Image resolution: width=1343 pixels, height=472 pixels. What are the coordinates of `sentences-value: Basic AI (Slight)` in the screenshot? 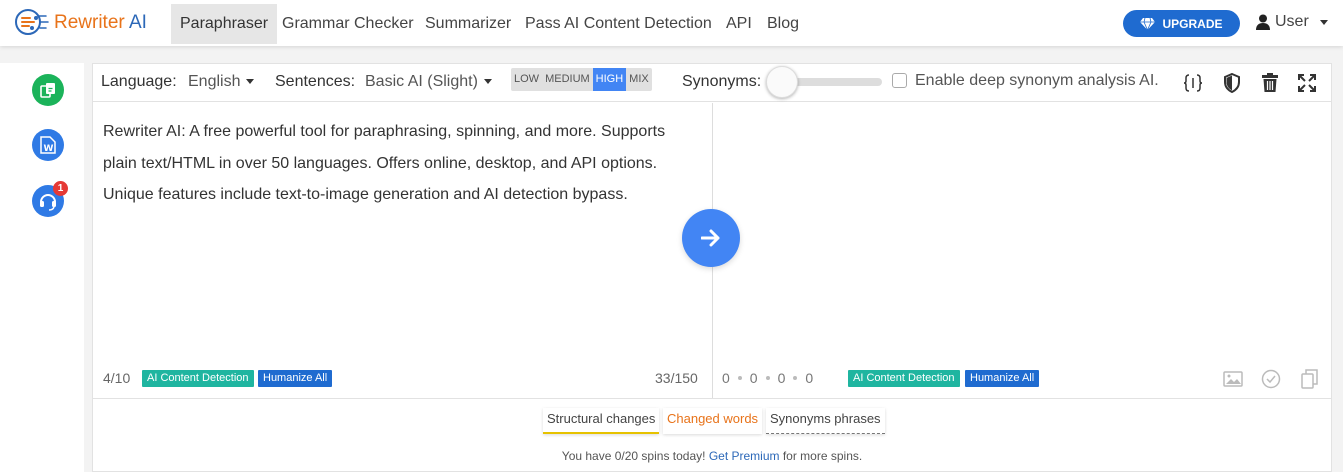 It's located at (421, 81).